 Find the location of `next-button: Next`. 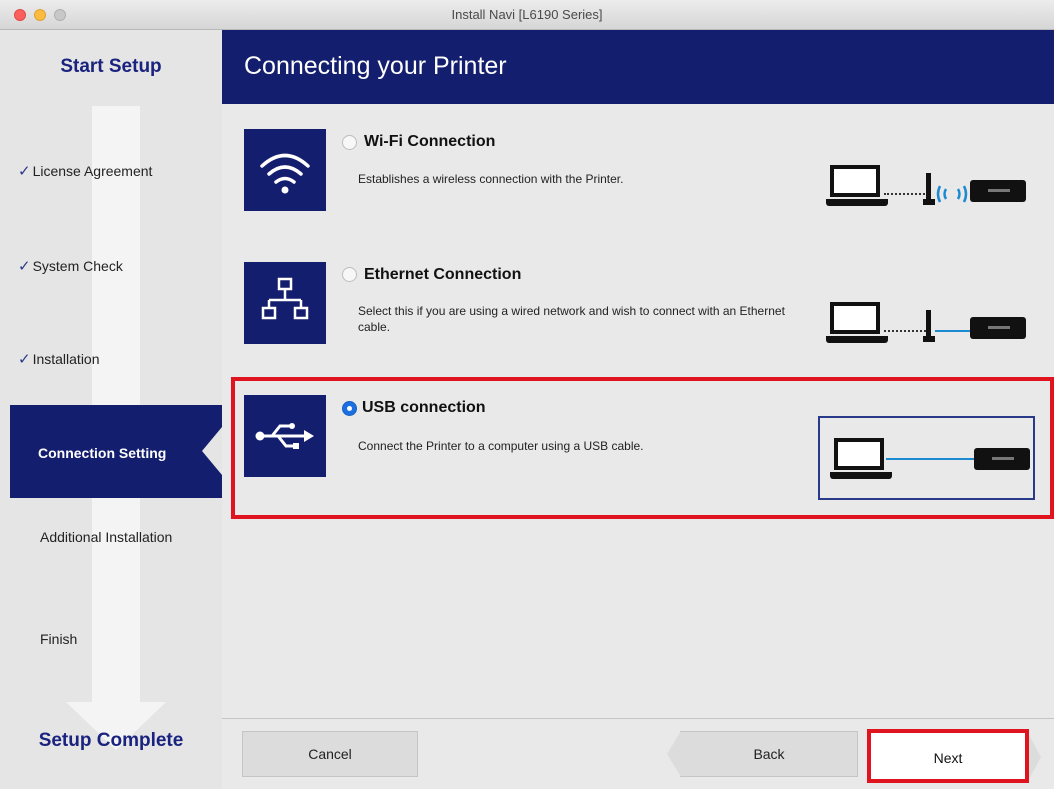

next-button: Next is located at coordinates (948, 756).